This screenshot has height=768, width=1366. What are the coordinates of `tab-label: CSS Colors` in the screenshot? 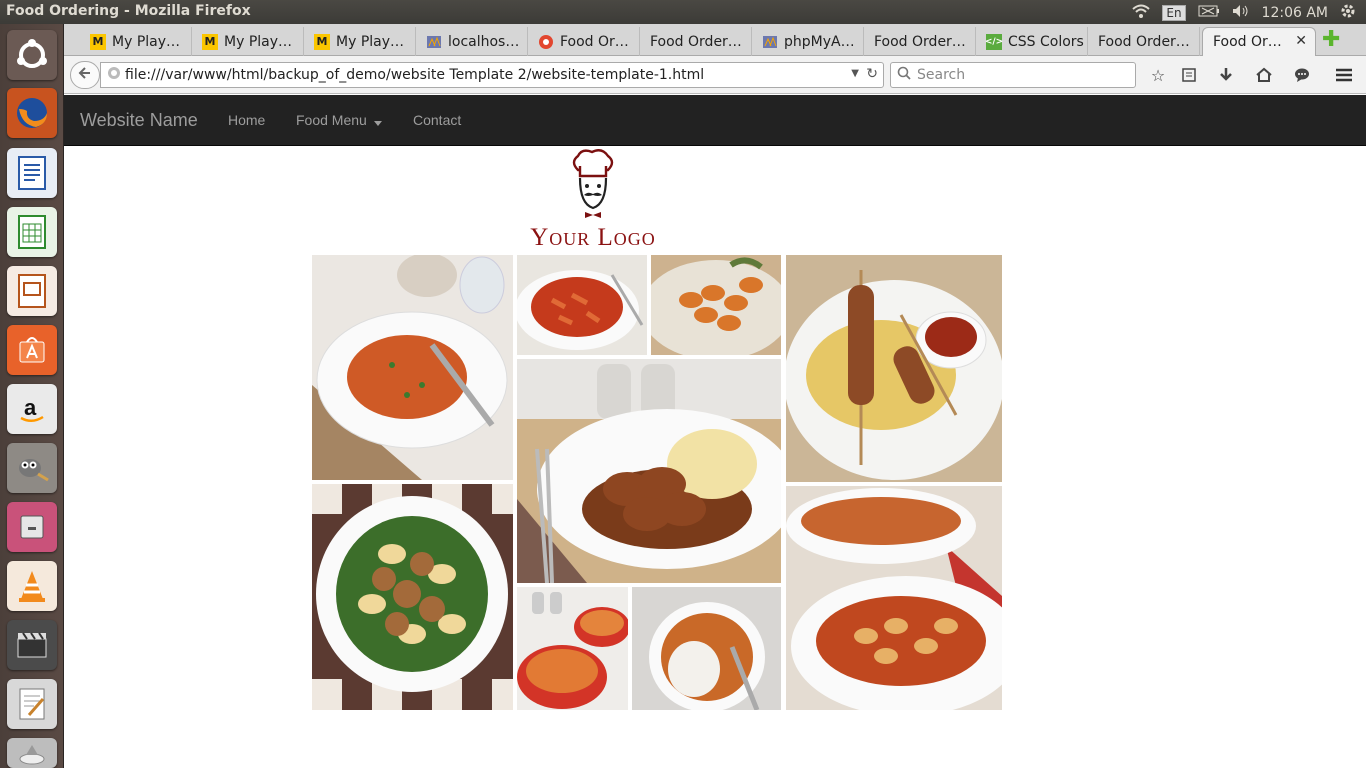 It's located at (1046, 41).